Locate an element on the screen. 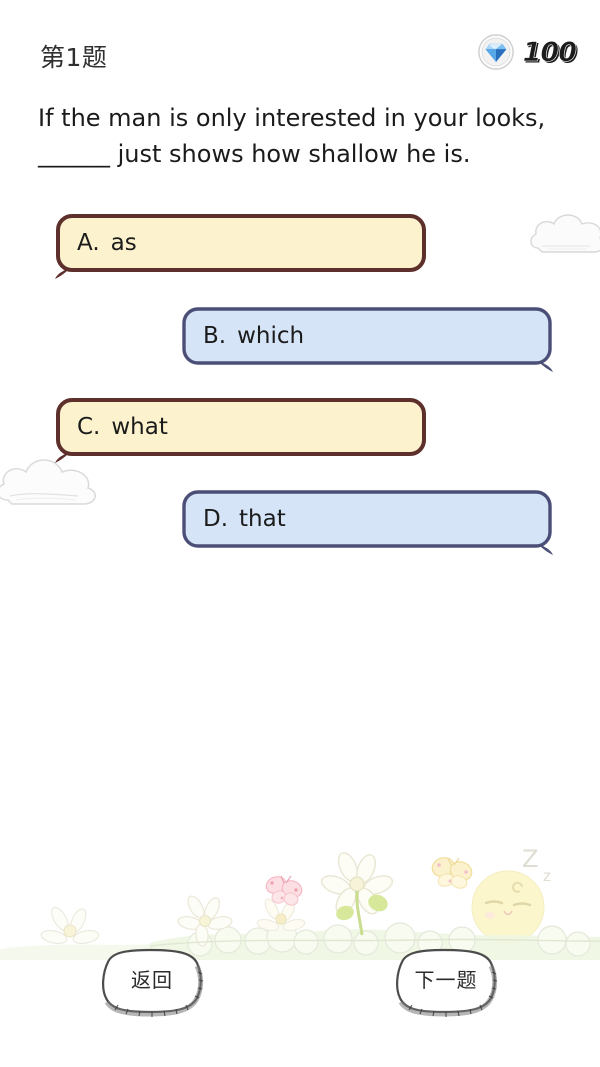 Image resolution: width=600 pixels, height=1067 pixels. option-d: D. that is located at coordinates (367, 522).